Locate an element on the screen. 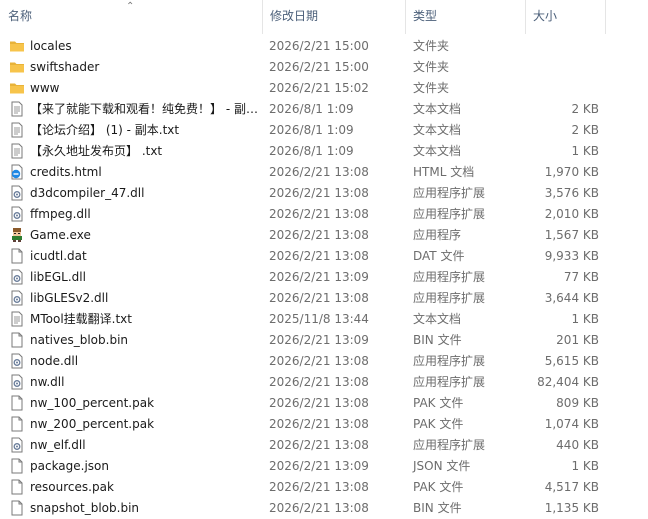  file-size: 1,135 KB is located at coordinates (571, 508).